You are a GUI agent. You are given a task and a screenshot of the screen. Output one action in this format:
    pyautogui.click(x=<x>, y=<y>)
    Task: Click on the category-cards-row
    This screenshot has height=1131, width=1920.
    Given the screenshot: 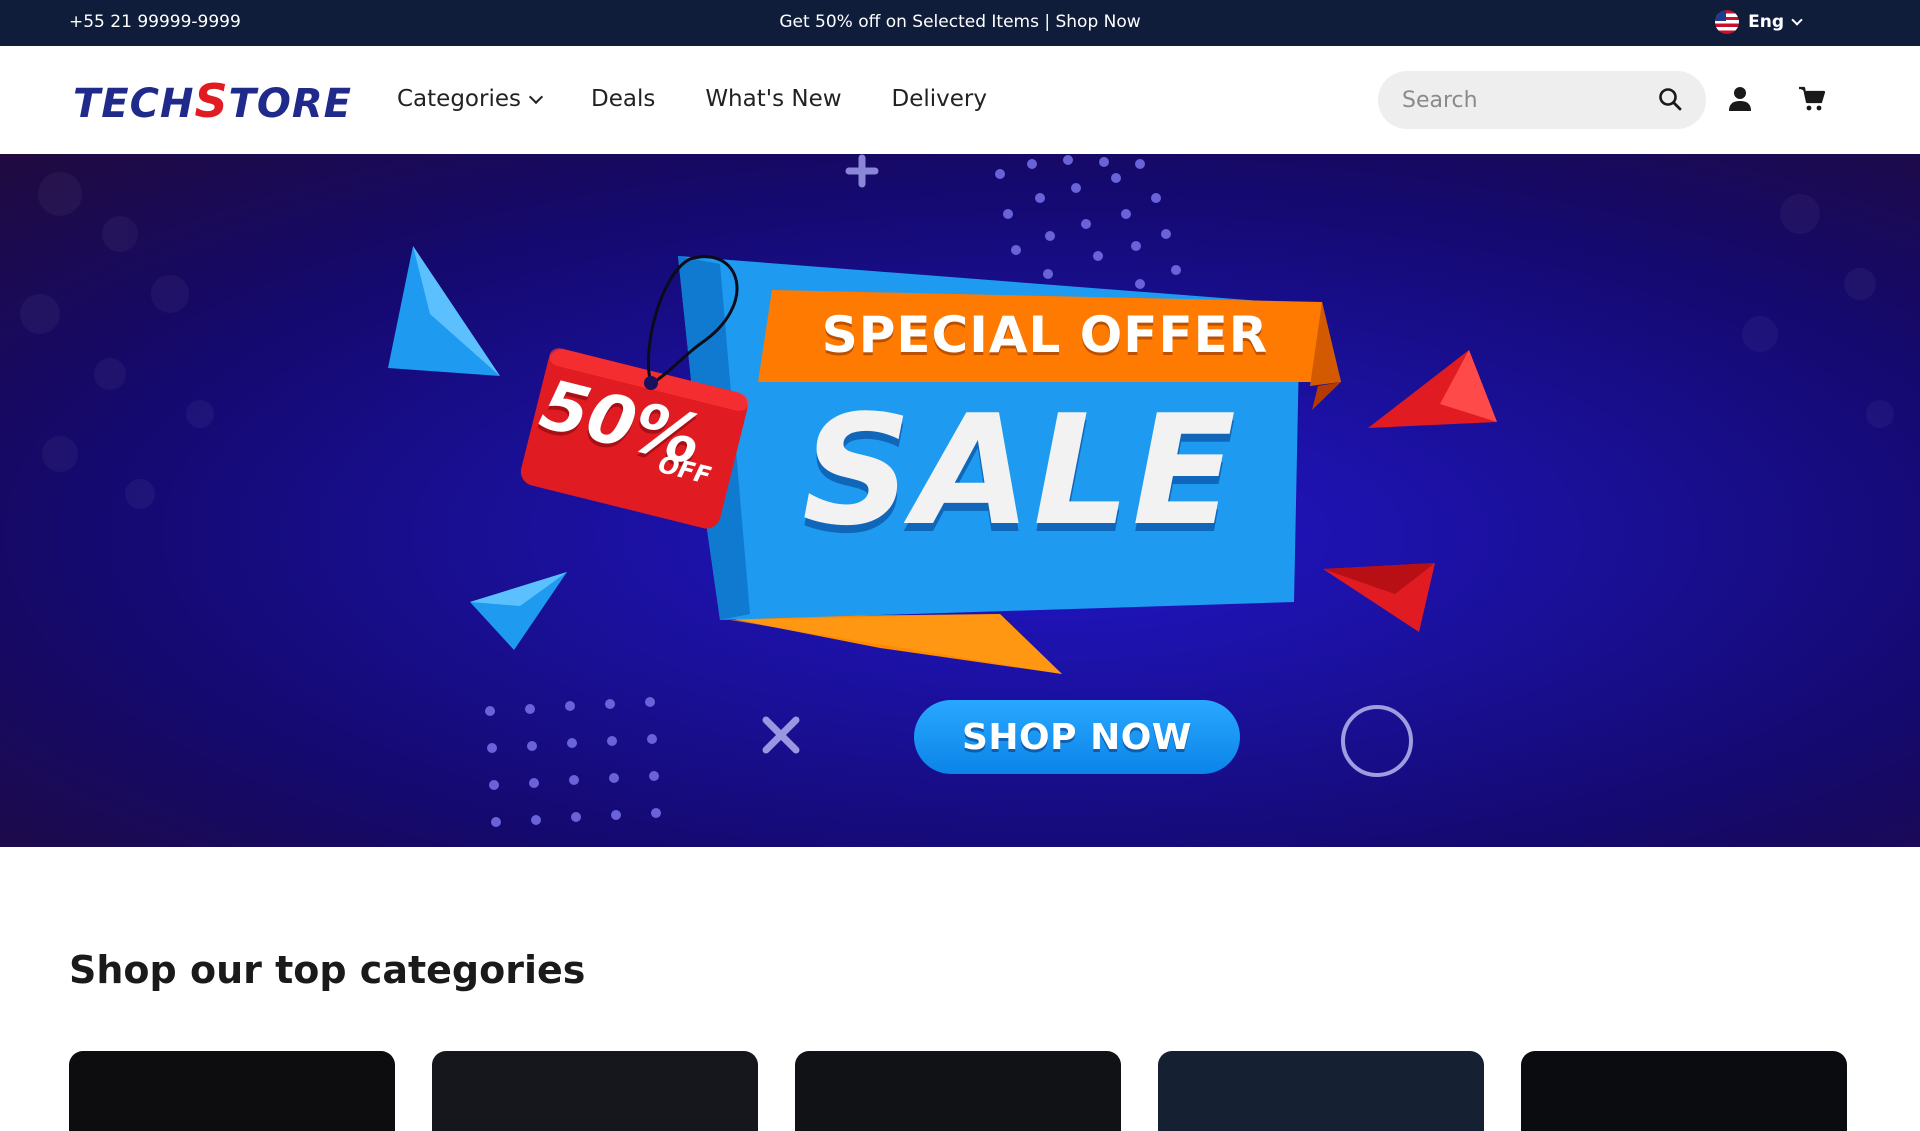 What is the action you would take?
    pyautogui.click(x=958, y=1091)
    